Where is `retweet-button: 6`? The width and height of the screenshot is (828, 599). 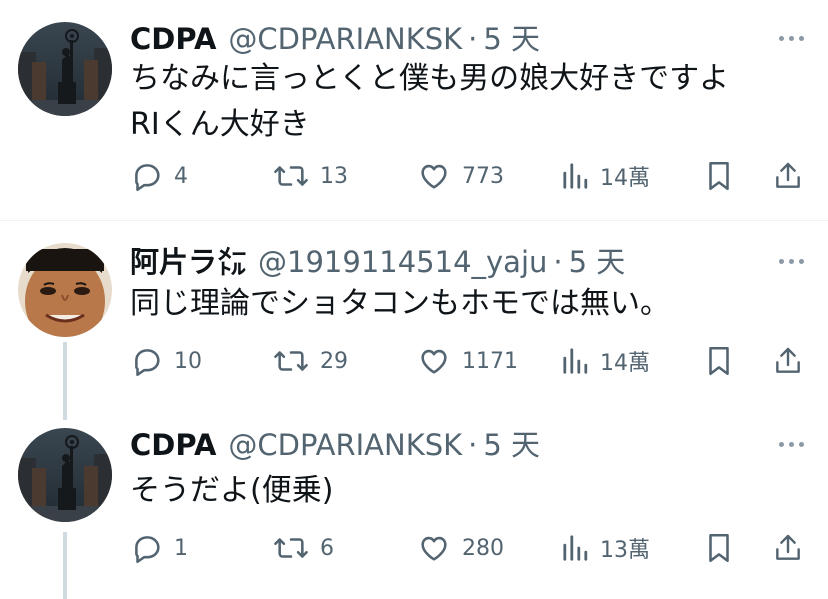 retweet-button: 6 is located at coordinates (303, 548).